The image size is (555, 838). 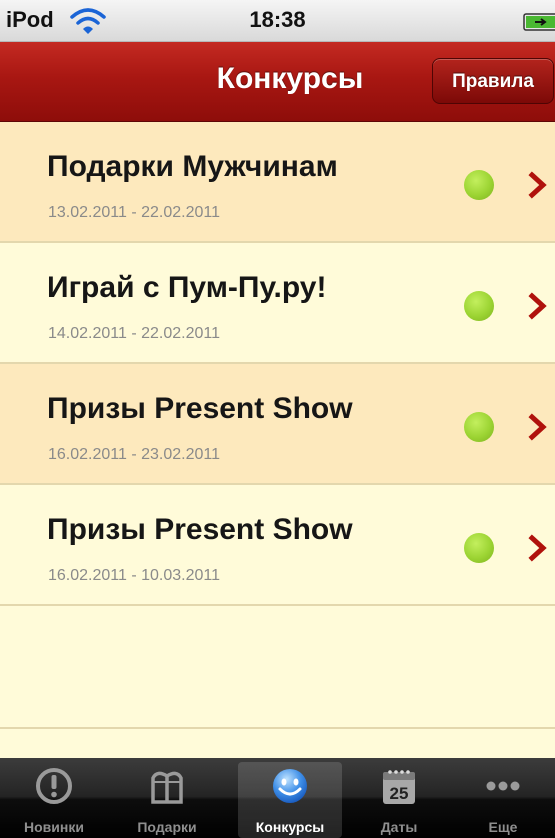 What do you see at coordinates (503, 800) in the screenshot?
I see `tab-more: Еще` at bounding box center [503, 800].